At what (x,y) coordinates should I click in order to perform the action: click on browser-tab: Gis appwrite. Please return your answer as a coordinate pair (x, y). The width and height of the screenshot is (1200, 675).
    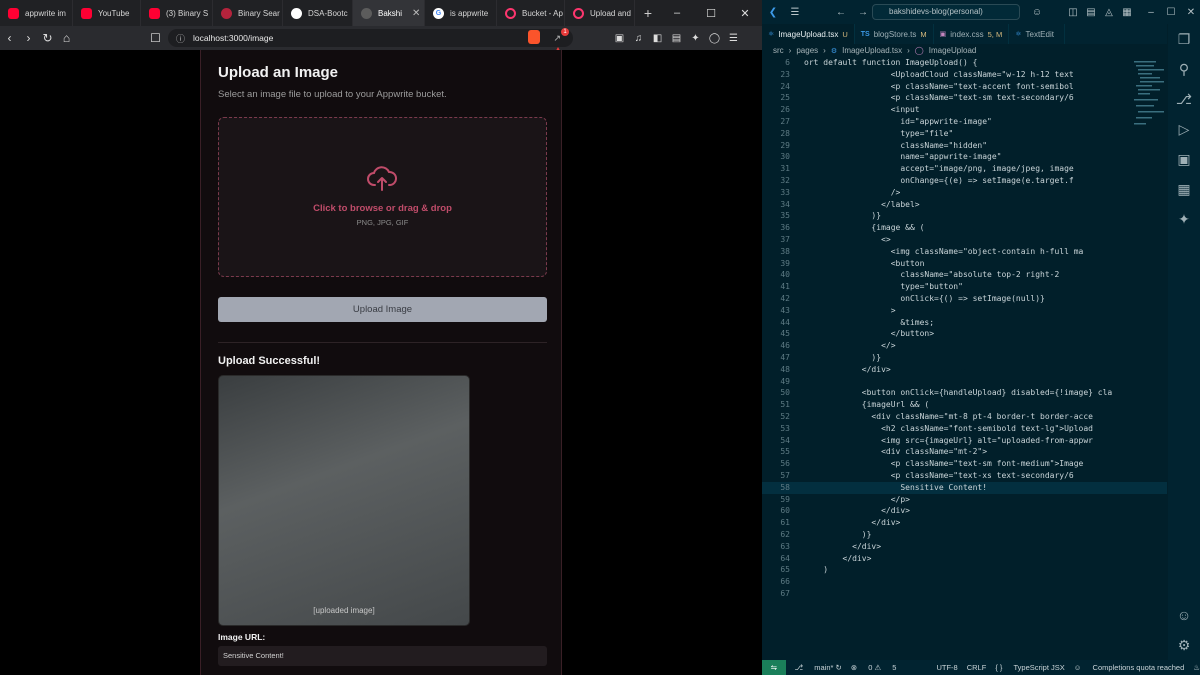
    Looking at the image, I should click on (461, 13).